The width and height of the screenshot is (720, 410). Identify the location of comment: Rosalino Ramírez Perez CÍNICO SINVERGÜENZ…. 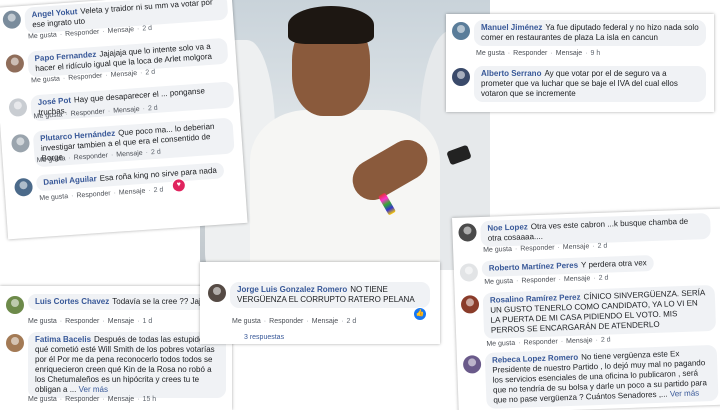
(590, 312).